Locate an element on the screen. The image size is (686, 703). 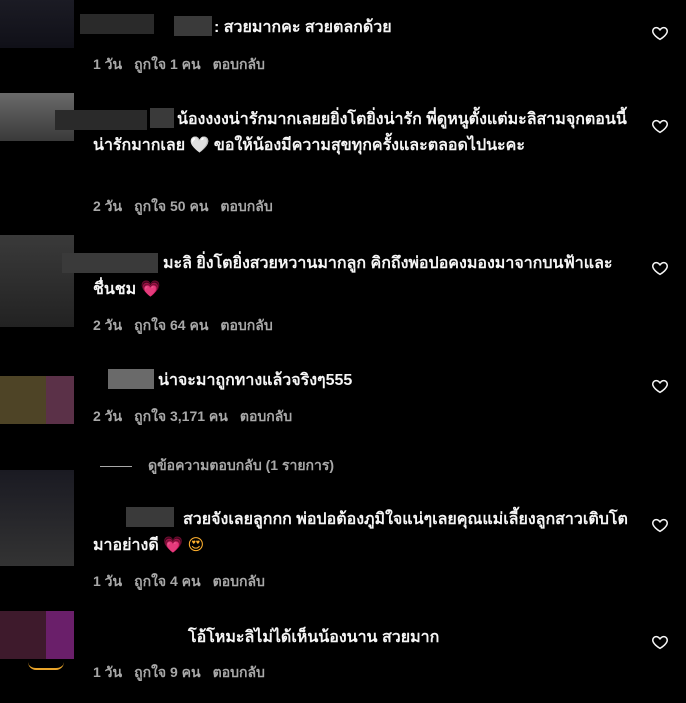
like-count: ถูกใจ 9 คน is located at coordinates (167, 673).